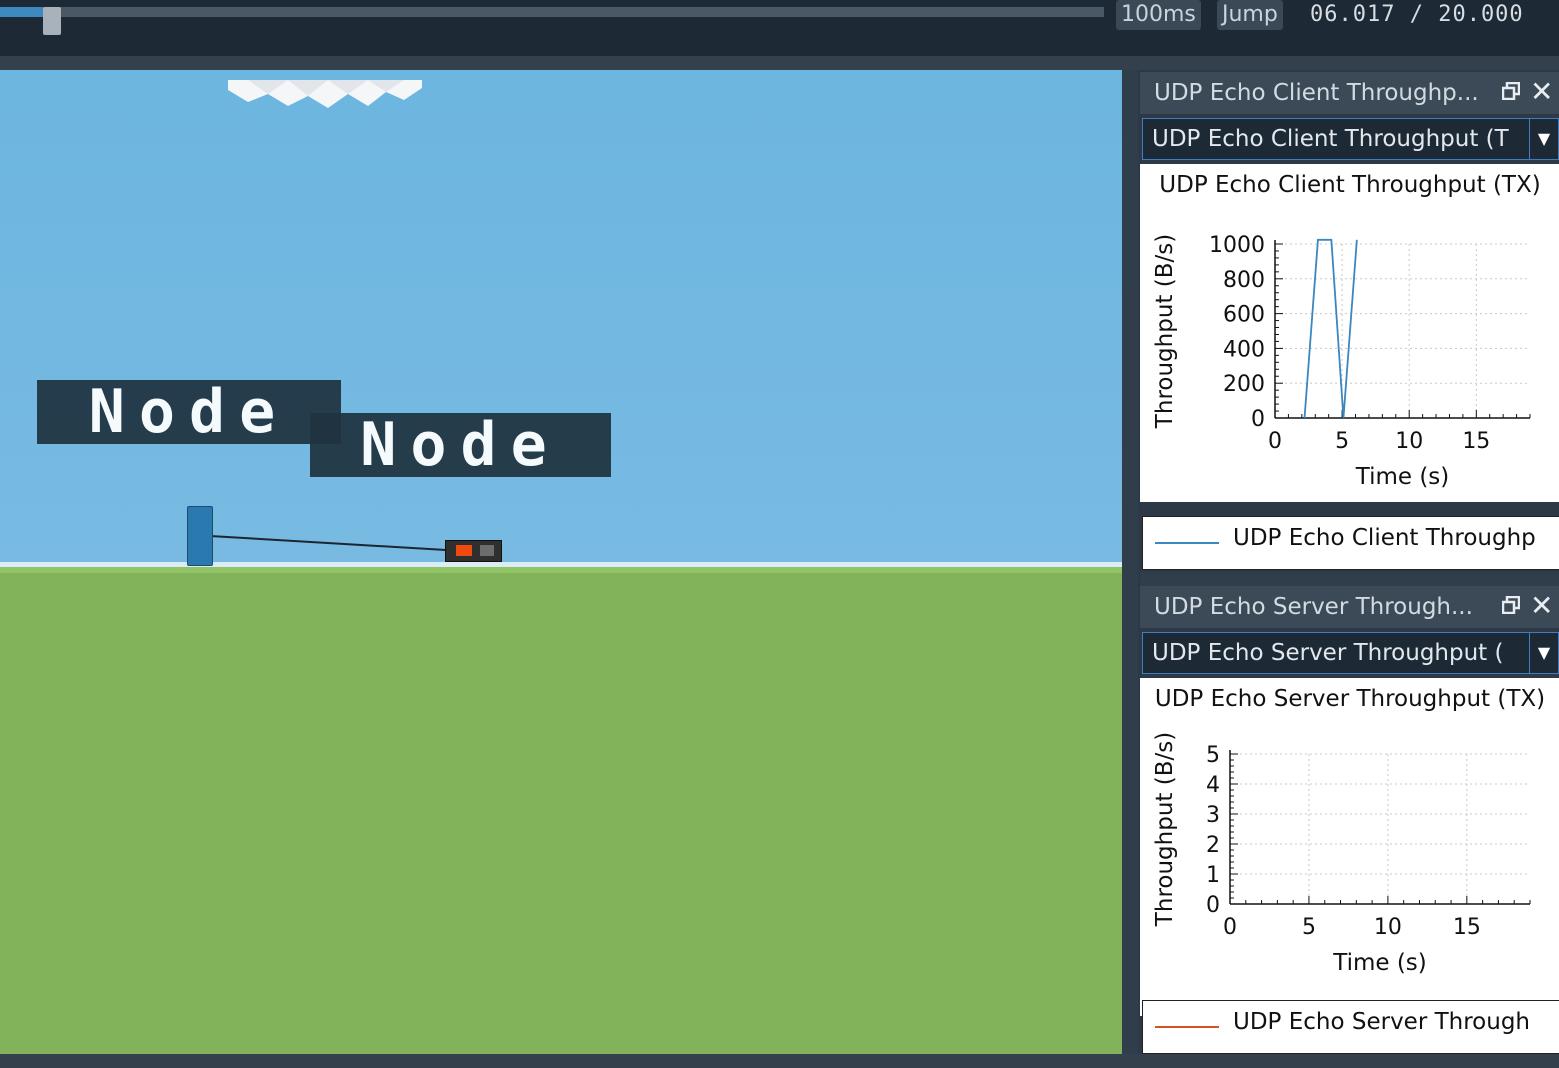  I want to click on chart-legend: UDP Echo Server Through, so click(1350, 1027).